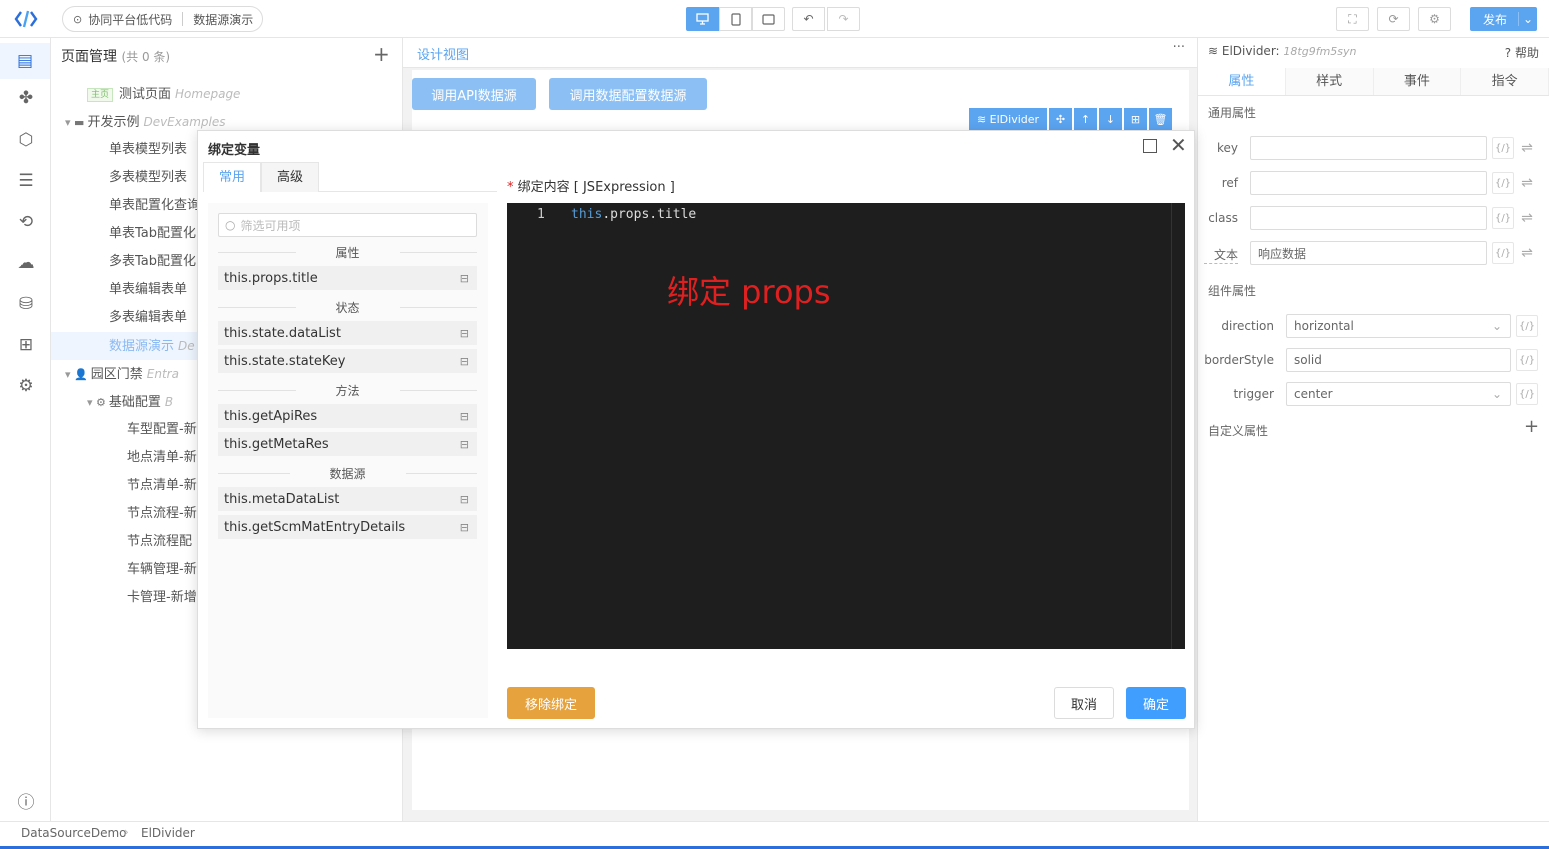 This screenshot has width=1549, height=849. What do you see at coordinates (1393, 19) in the screenshot?
I see `refresh-button: ⟳` at bounding box center [1393, 19].